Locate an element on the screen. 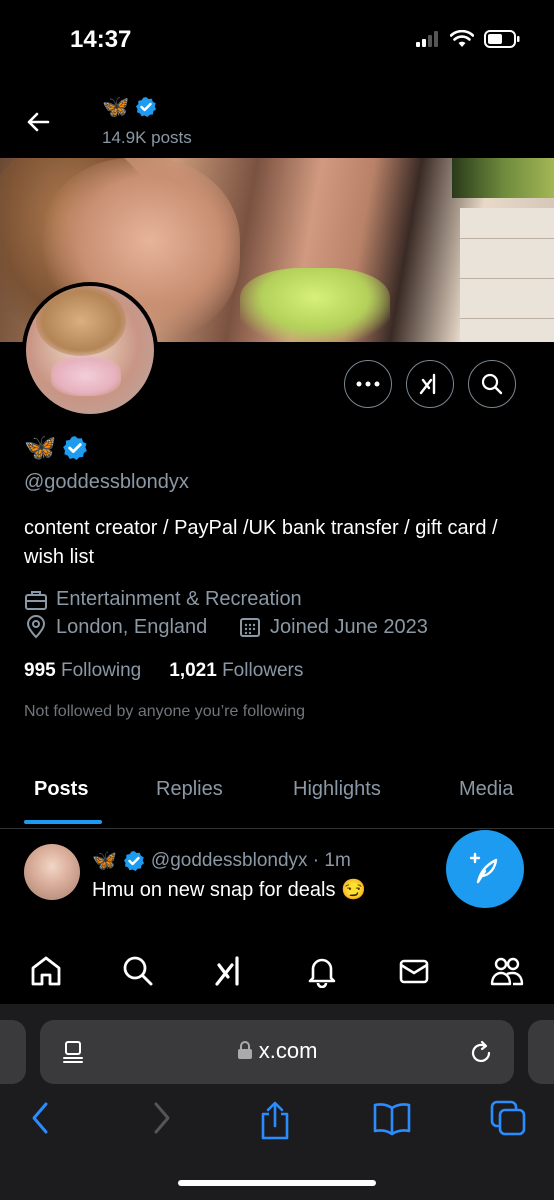 The image size is (554, 1200). tabs-divider is located at coordinates (277, 828).